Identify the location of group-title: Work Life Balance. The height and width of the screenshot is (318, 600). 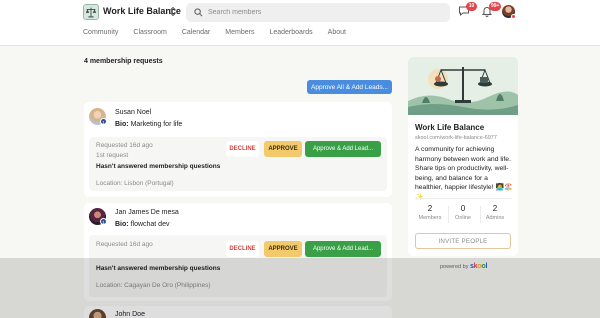
(450, 127).